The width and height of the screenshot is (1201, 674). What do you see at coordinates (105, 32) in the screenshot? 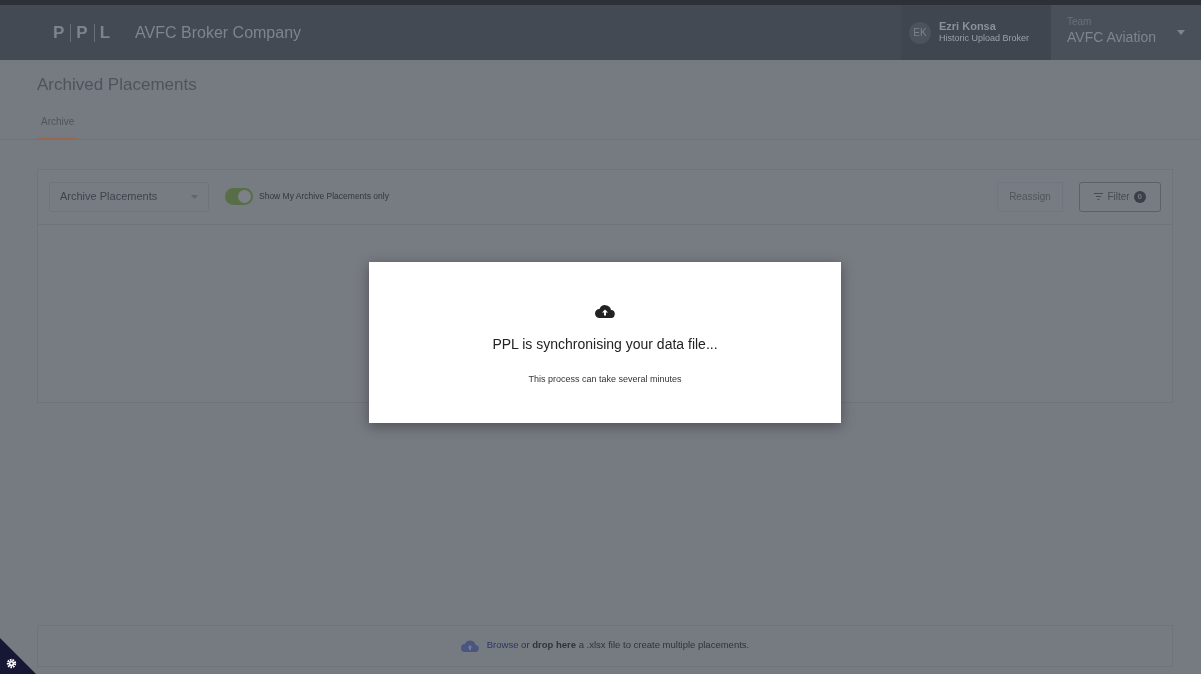
I see `logo-letter: L` at bounding box center [105, 32].